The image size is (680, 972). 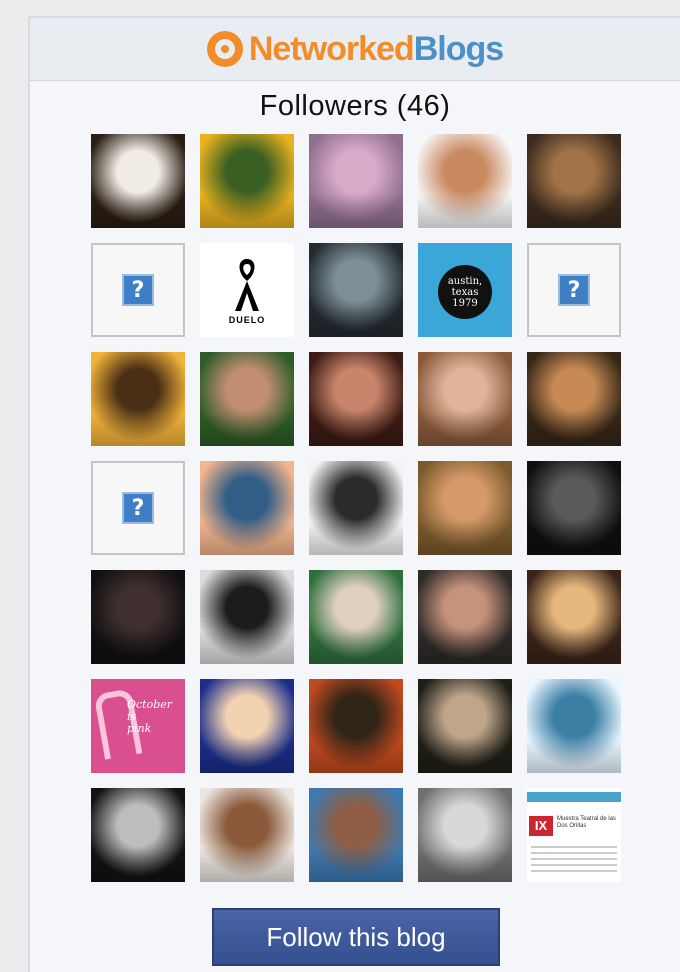 I want to click on festival-poster: IX Muestra Teatral de las Dos Orillas, so click(x=574, y=835).